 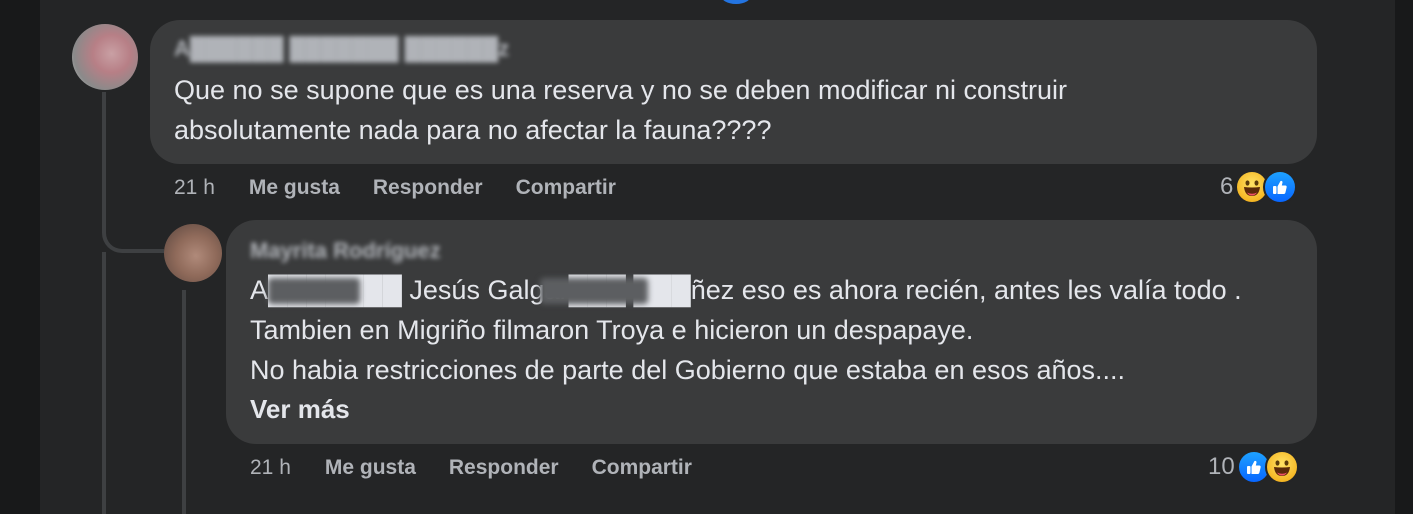 I want to click on thread-connector, so click(x=133, y=229).